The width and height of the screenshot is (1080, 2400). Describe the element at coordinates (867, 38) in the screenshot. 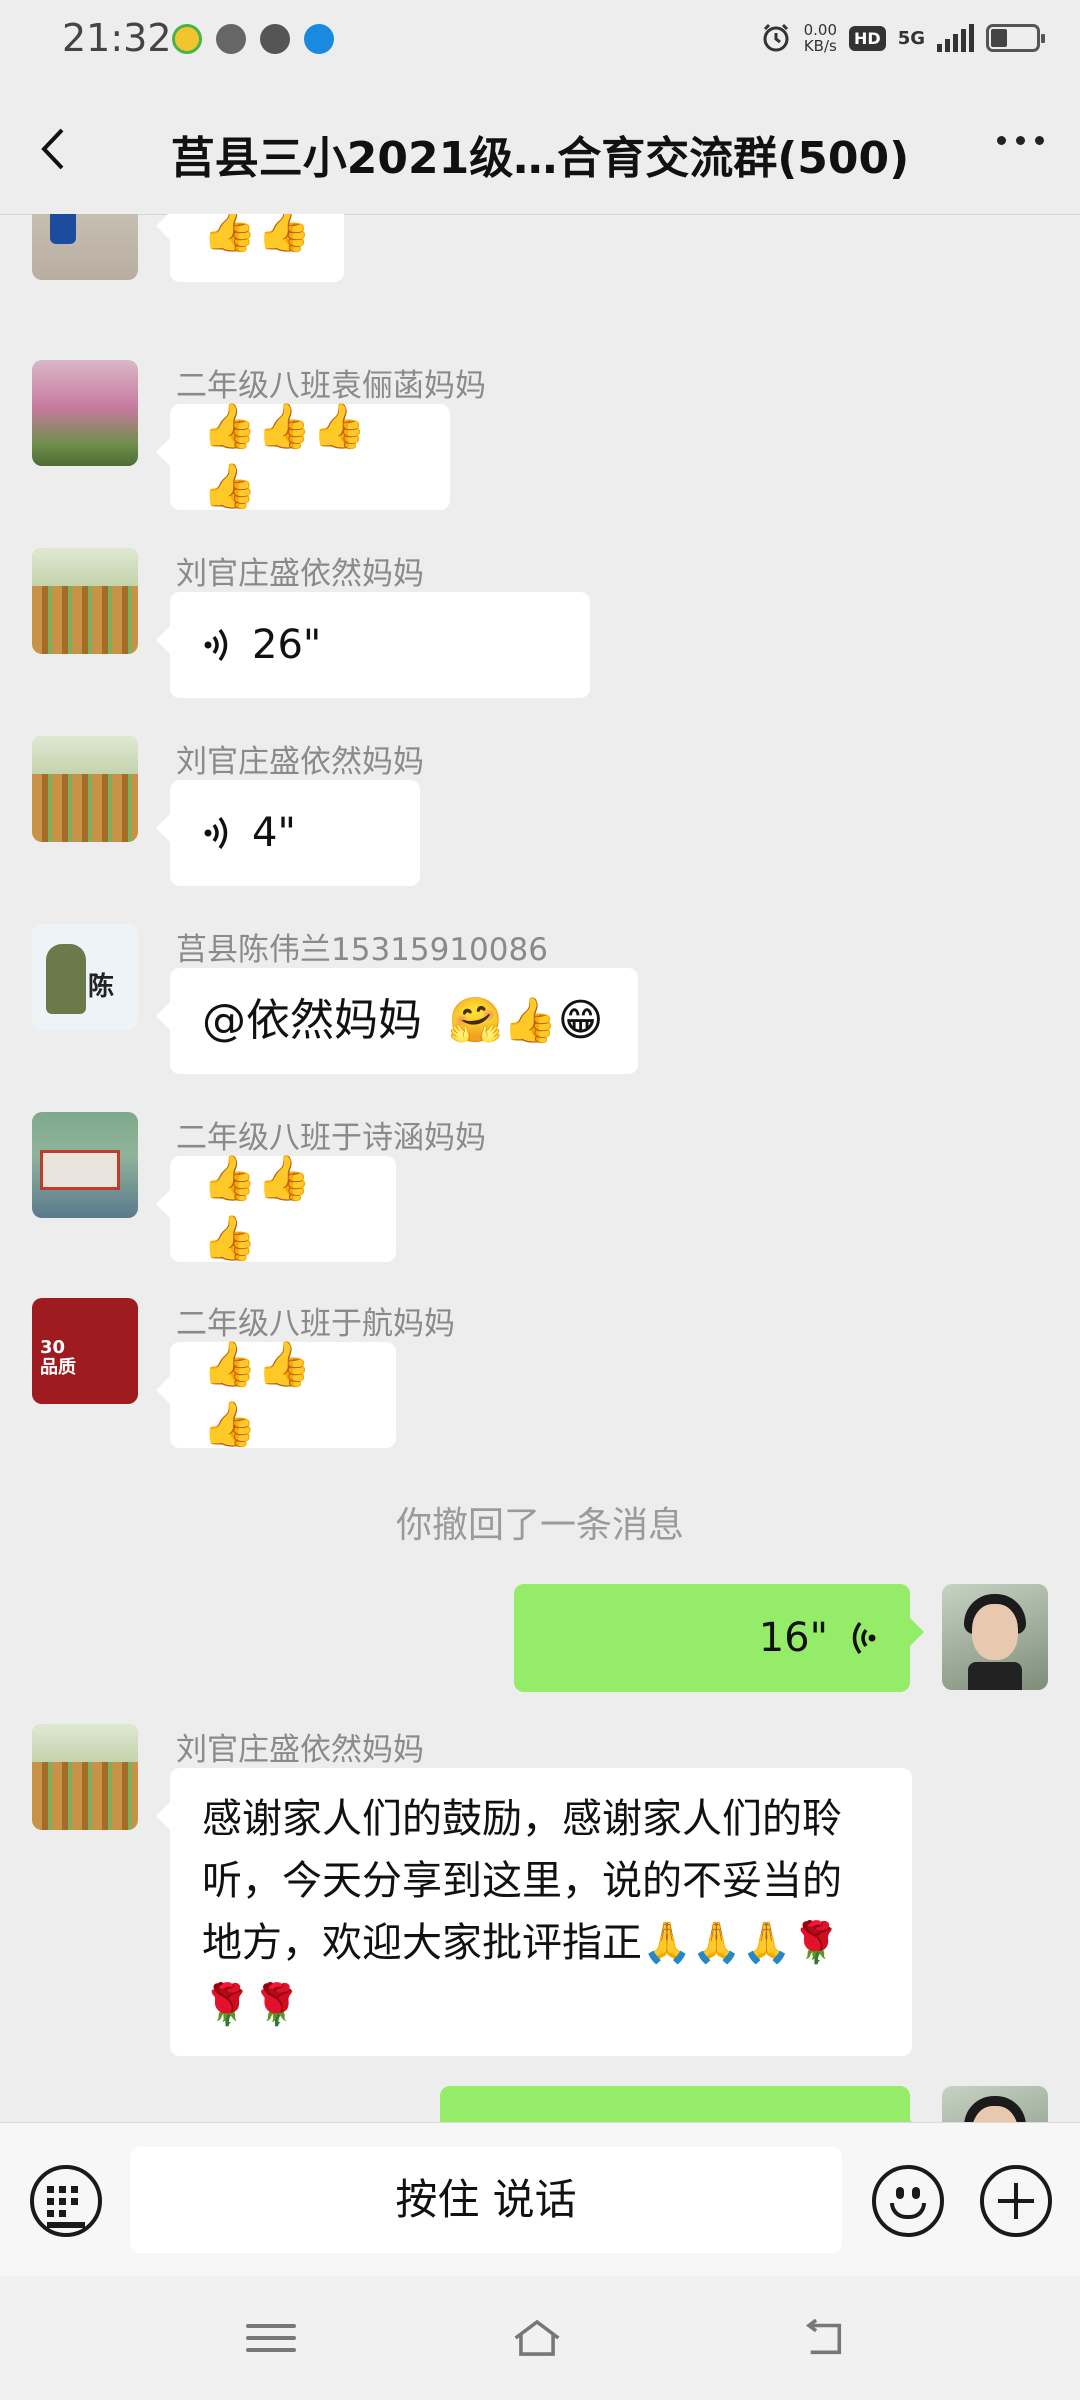

I see `hd-badge: HD` at that location.